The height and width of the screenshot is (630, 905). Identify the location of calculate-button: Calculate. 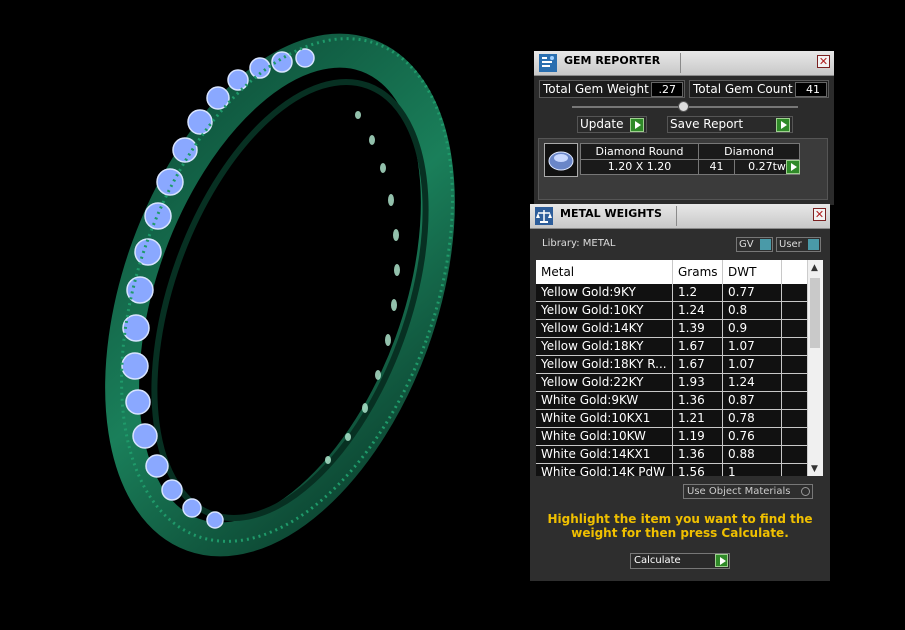
(680, 561).